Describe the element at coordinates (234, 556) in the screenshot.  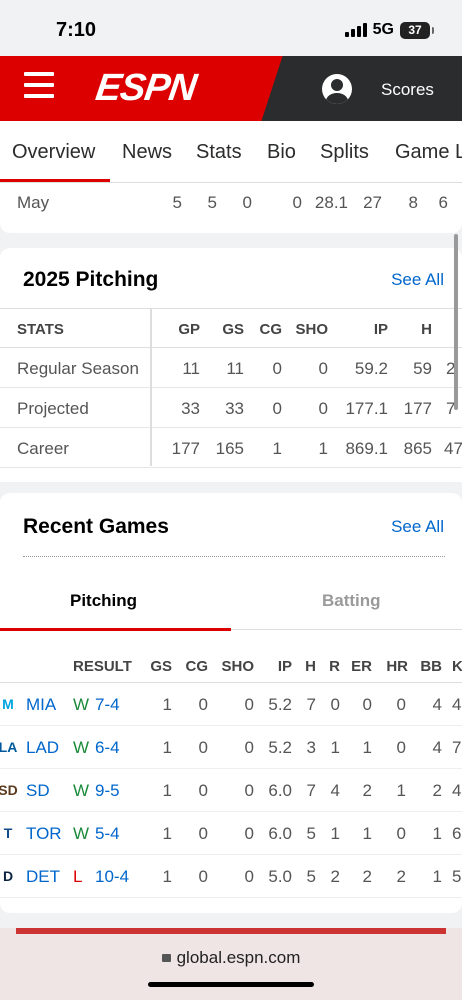
I see `divider` at that location.